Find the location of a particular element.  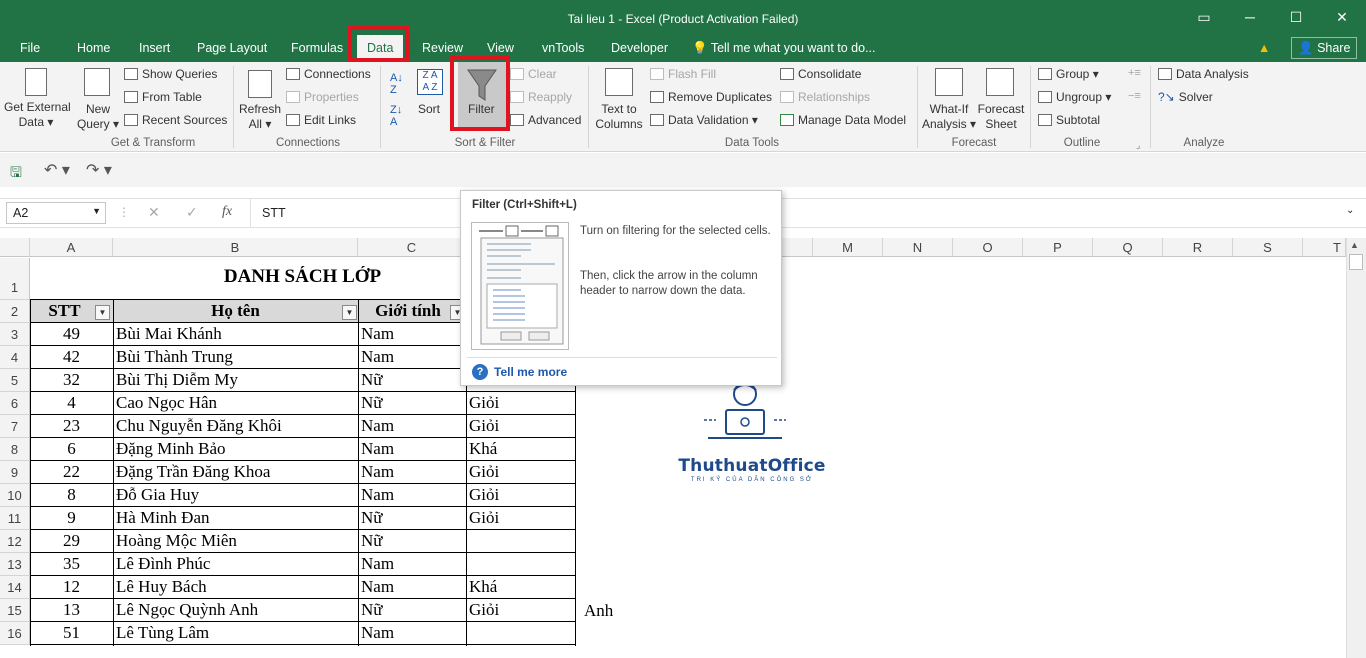

cell-name: Cao Ngọc Hân is located at coordinates (237, 403).